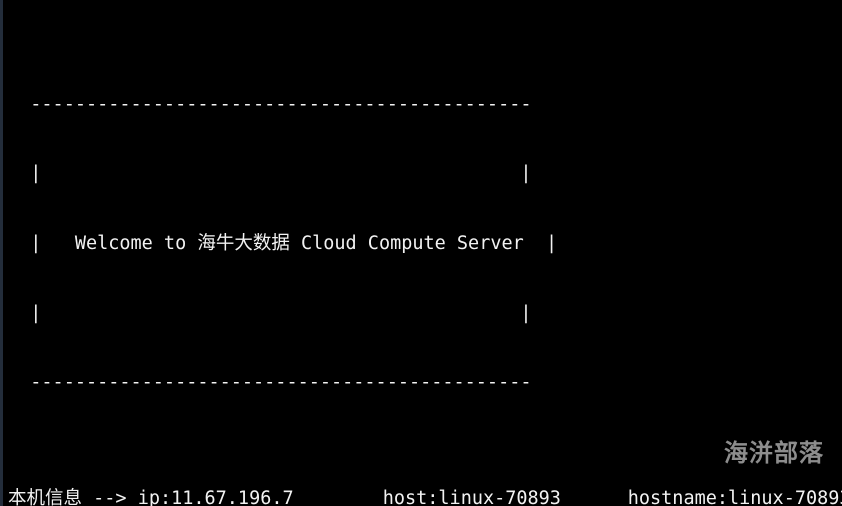  I want to click on banner-blank-bottom: | |, so click(270, 313).